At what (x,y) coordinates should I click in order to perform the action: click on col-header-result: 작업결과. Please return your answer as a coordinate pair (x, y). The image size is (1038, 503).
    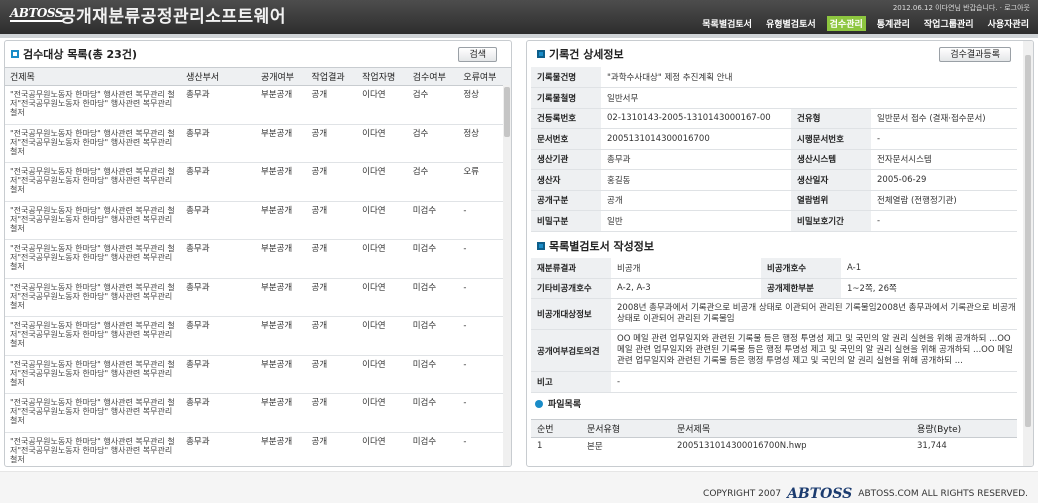
    Looking at the image, I should click on (332, 76).